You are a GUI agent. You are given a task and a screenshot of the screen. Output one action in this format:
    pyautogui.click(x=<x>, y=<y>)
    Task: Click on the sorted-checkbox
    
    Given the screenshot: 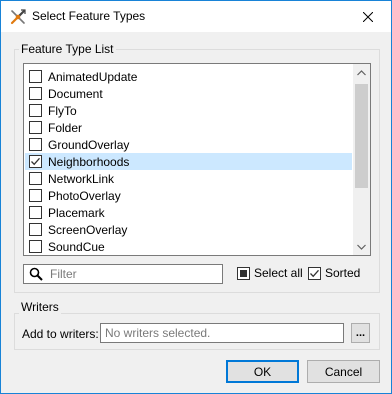 What is the action you would take?
    pyautogui.click(x=314, y=273)
    